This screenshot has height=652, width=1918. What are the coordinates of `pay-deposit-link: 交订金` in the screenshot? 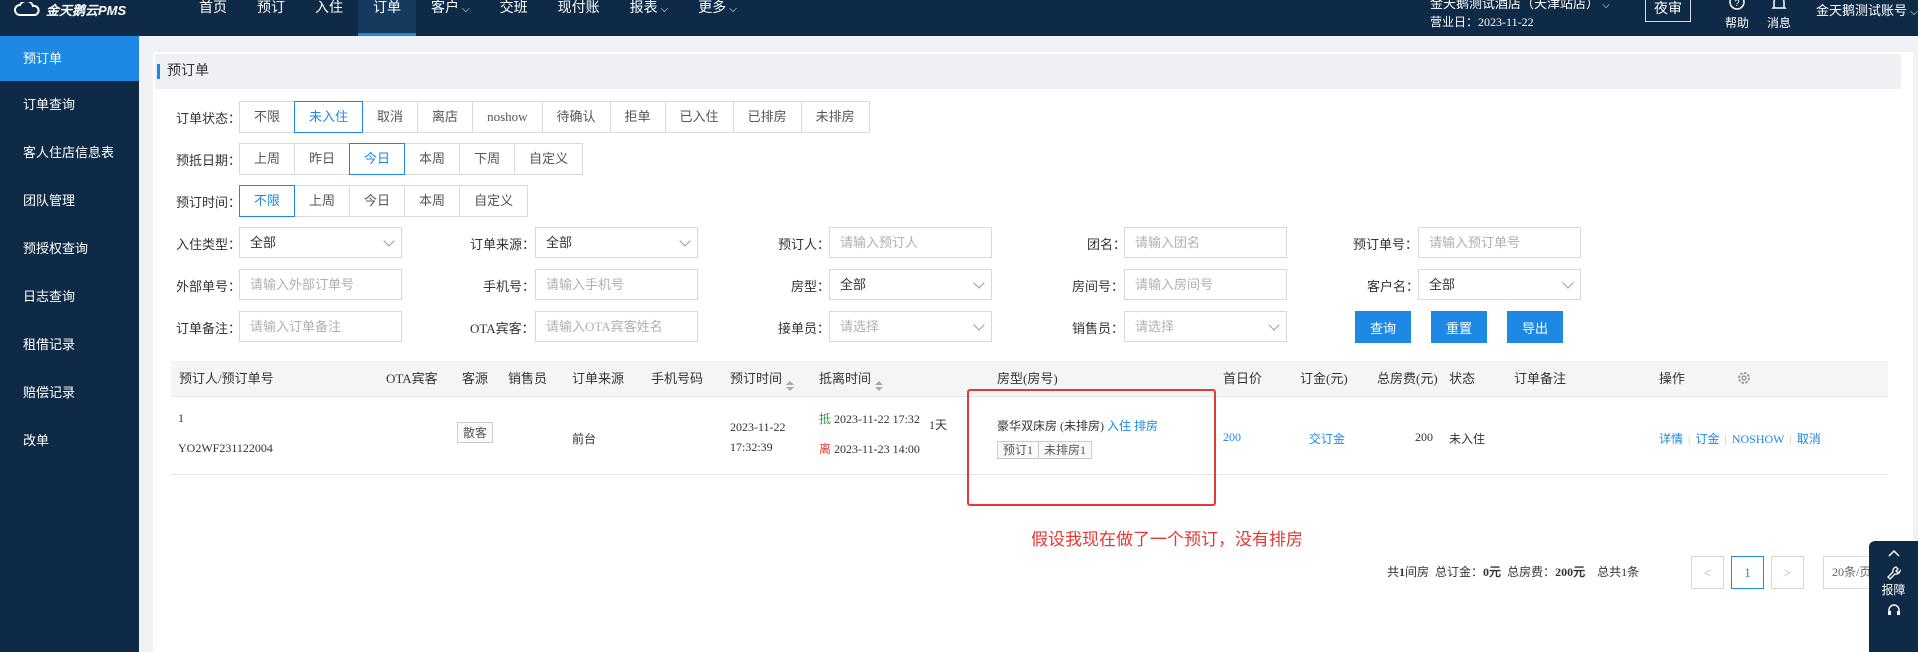 It's located at (1327, 438).